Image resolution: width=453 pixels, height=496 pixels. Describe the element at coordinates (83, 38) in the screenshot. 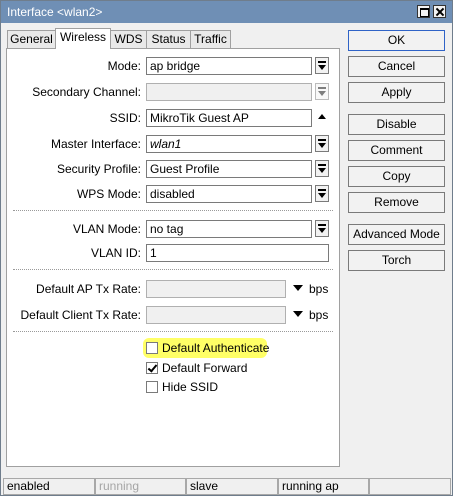

I see `tab-wireless: Wireless` at that location.